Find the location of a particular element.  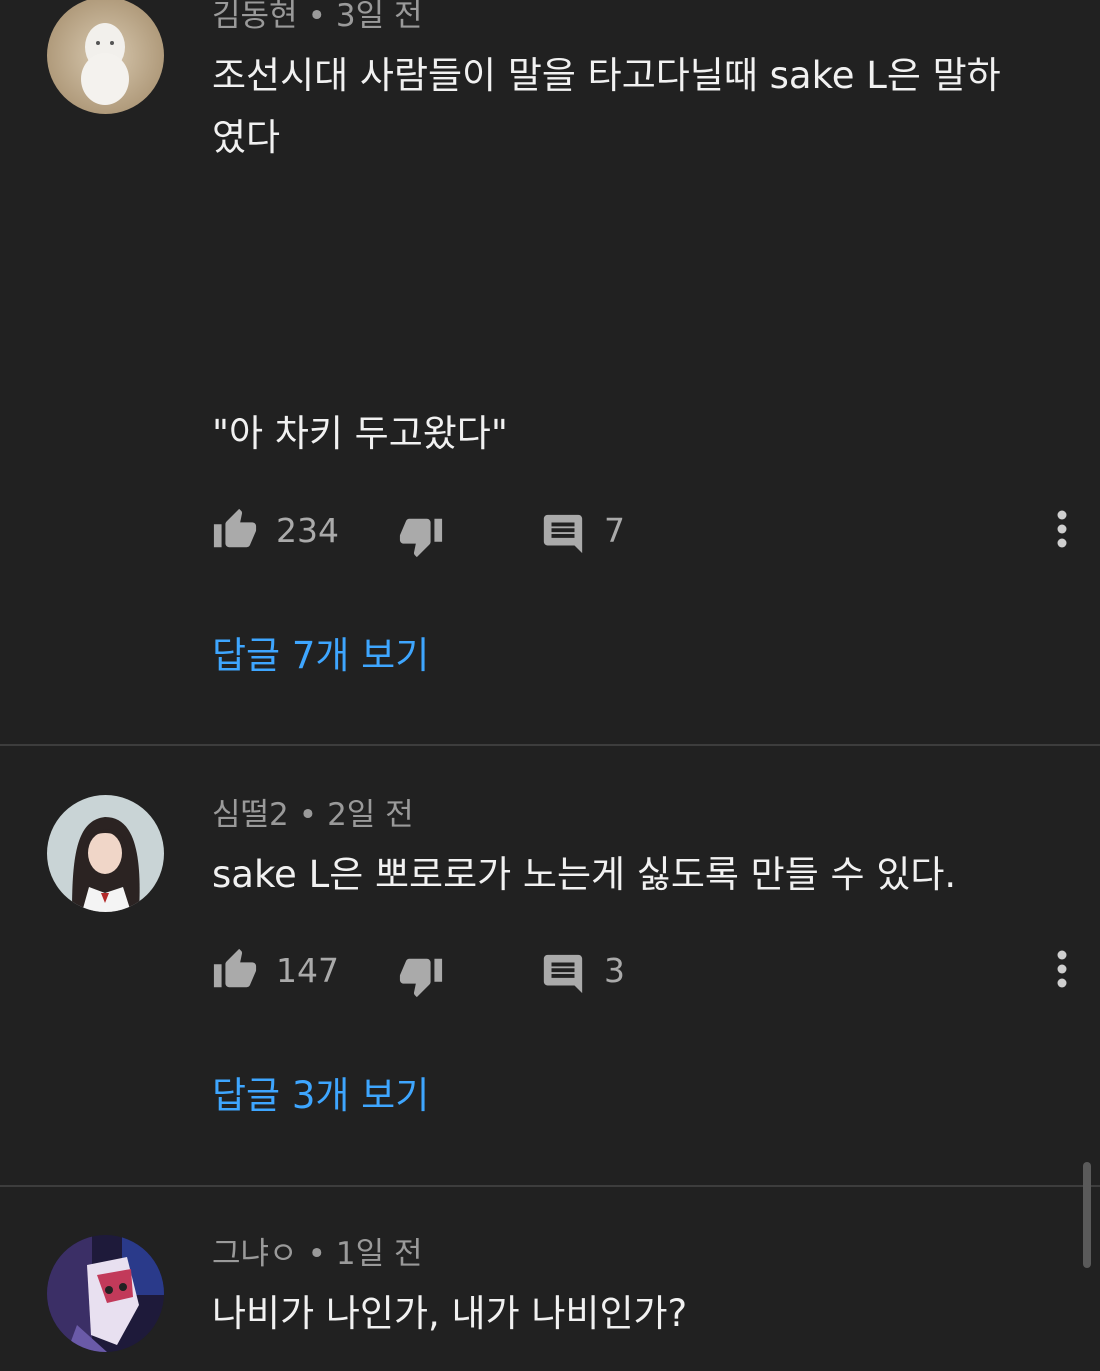

comment-actions: 234 7 is located at coordinates (642, 533).